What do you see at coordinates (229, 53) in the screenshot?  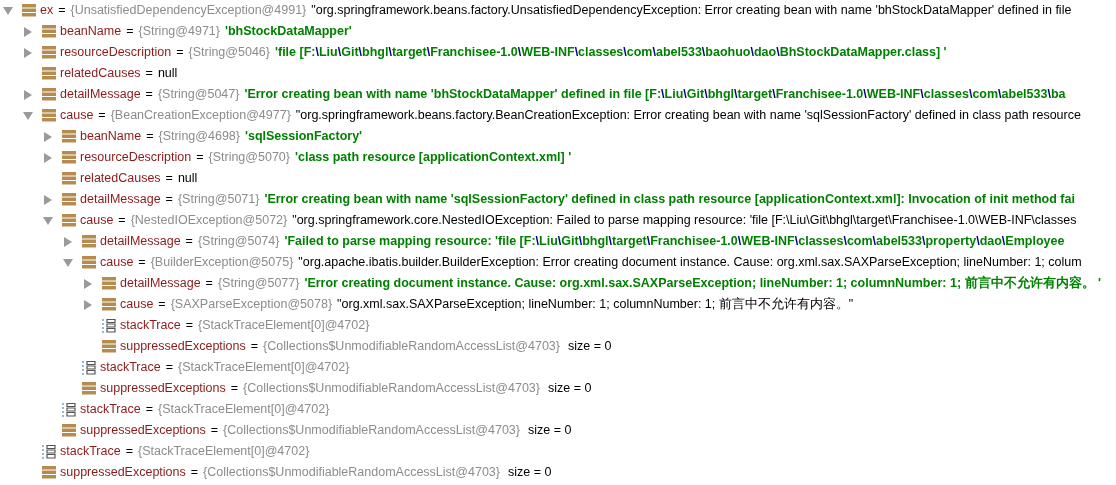 I see `object-reference: {String@5046}` at bounding box center [229, 53].